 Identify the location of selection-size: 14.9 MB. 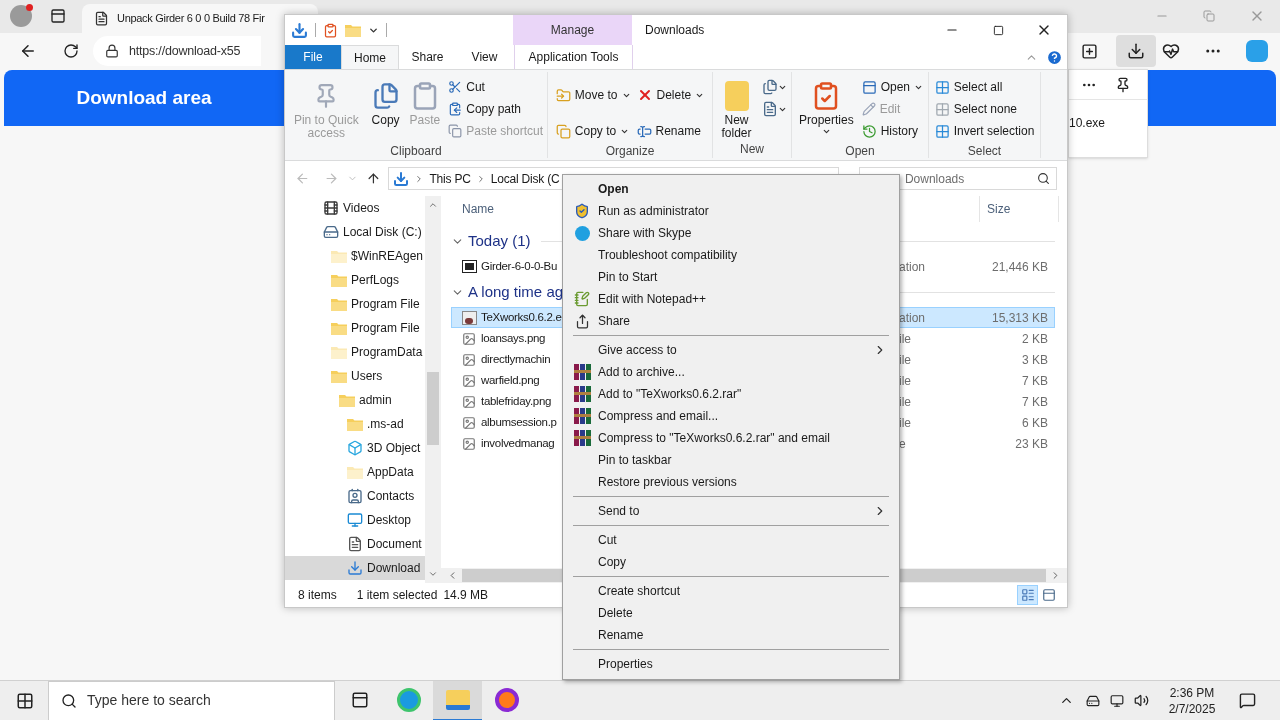
(466, 595).